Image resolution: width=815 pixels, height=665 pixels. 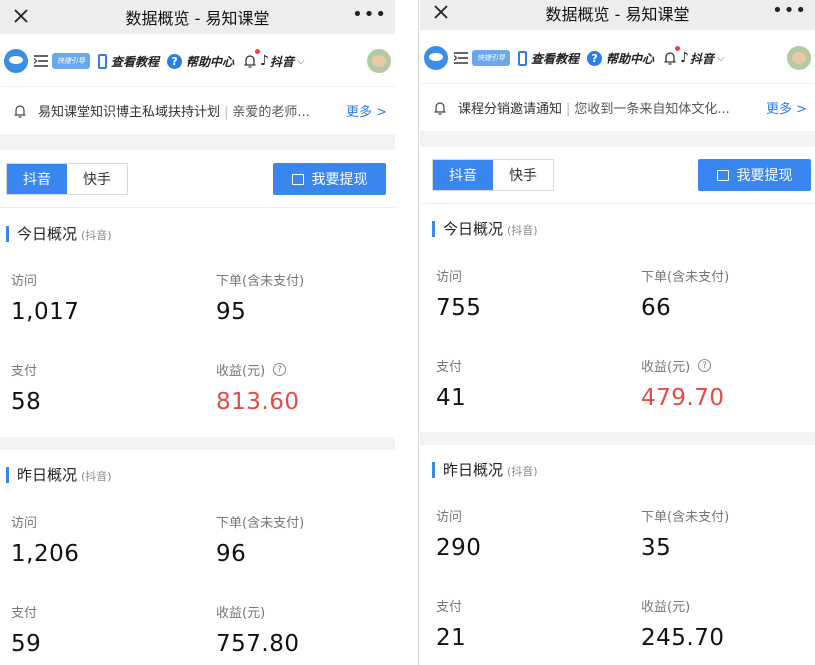 What do you see at coordinates (685, 293) in the screenshot?
I see `today-orders-metric: 下单(含未支付) 66` at bounding box center [685, 293].